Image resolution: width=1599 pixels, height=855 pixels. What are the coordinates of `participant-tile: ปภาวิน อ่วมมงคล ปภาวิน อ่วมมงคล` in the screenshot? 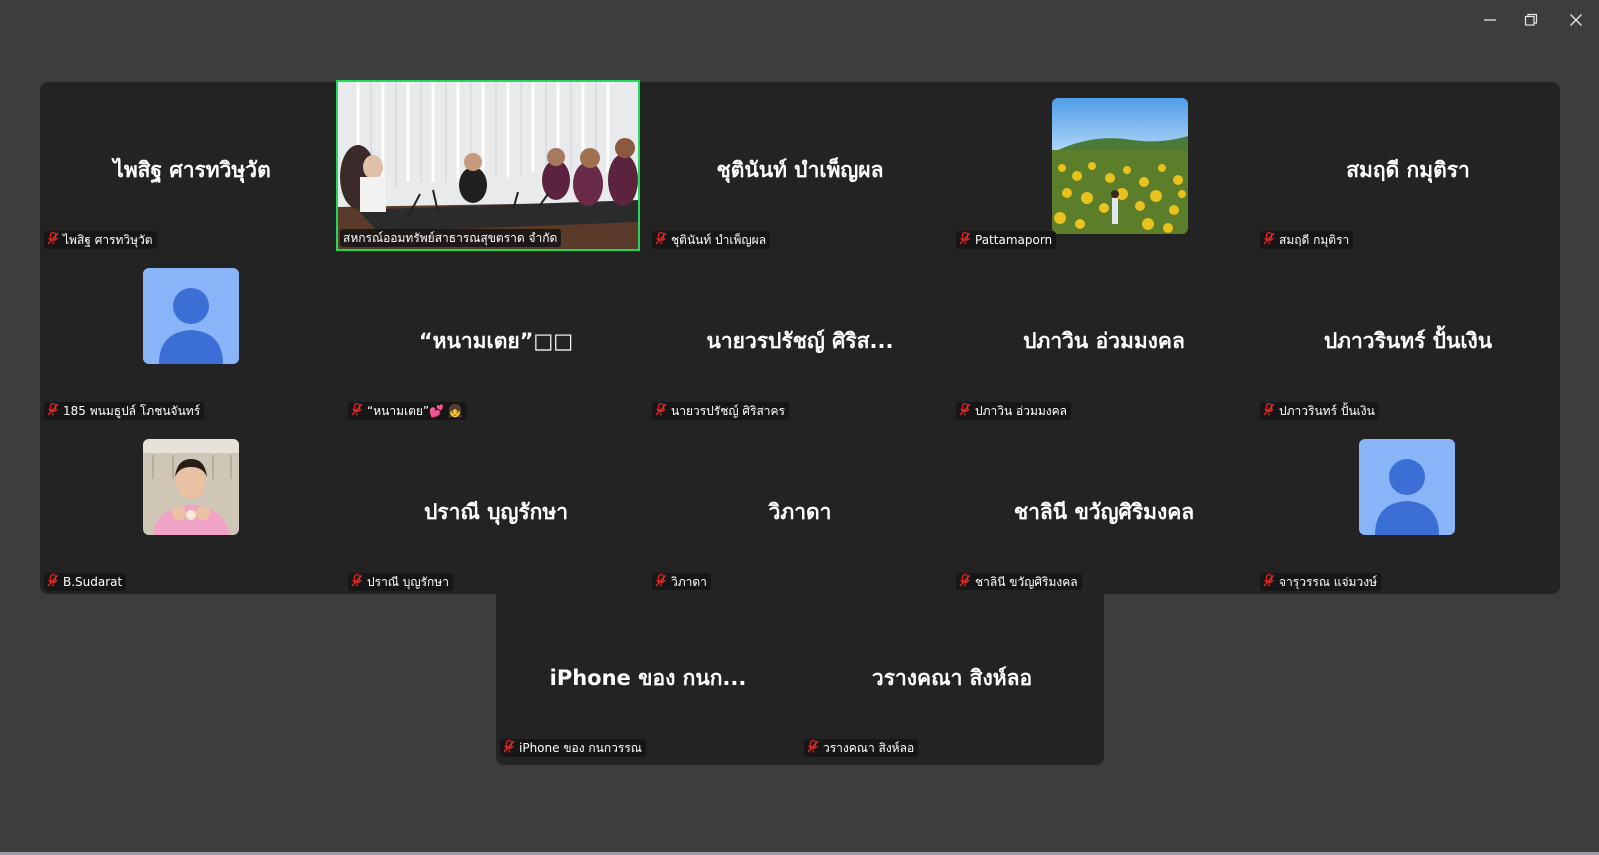 It's located at (1104, 338).